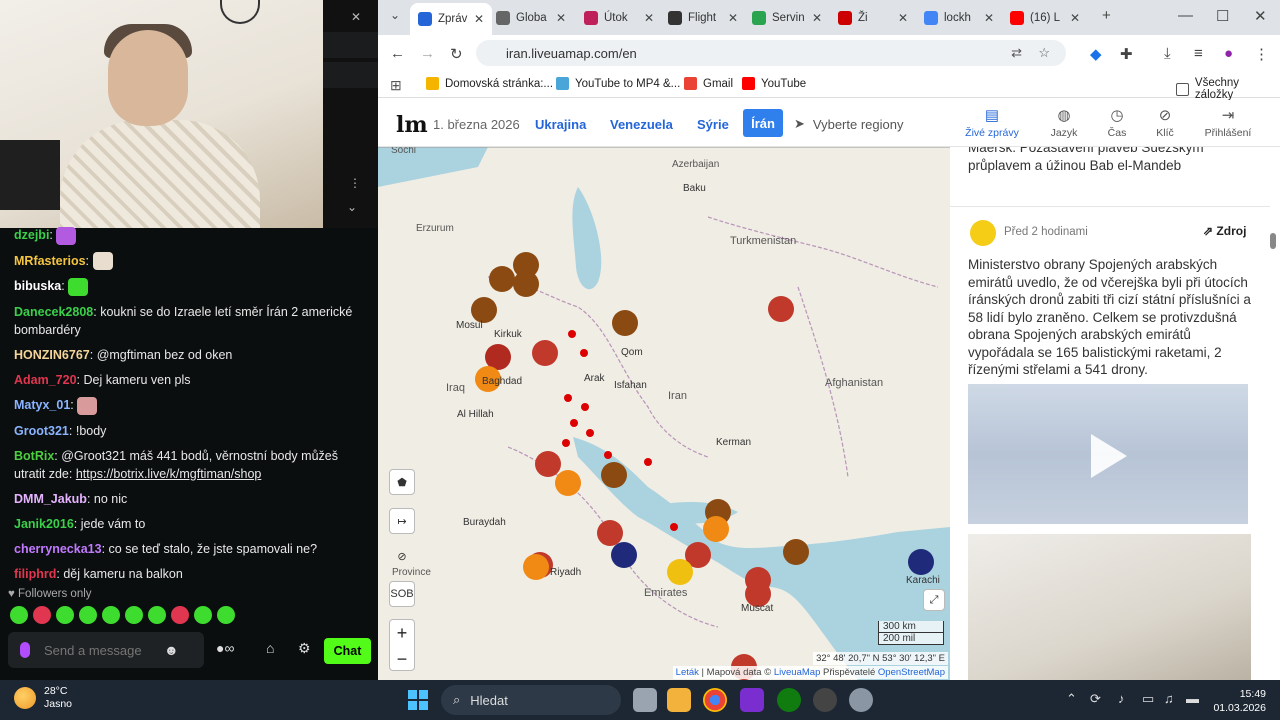 The image size is (1280, 720). I want to click on region-iran: Írán, so click(763, 123).